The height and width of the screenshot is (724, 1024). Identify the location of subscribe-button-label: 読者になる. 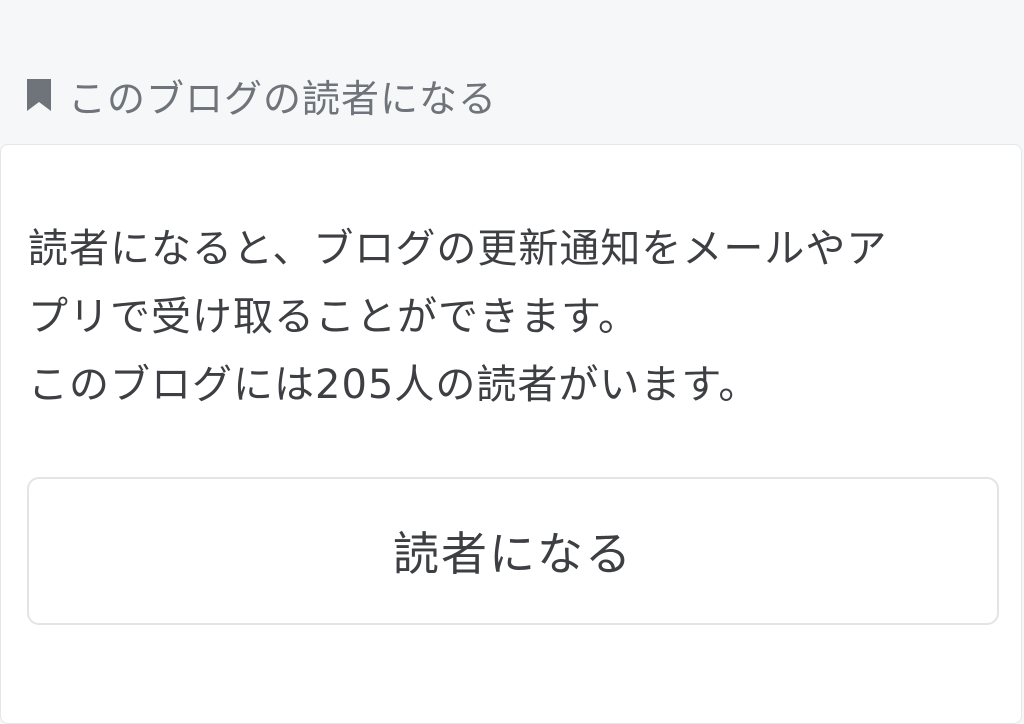
(513, 554).